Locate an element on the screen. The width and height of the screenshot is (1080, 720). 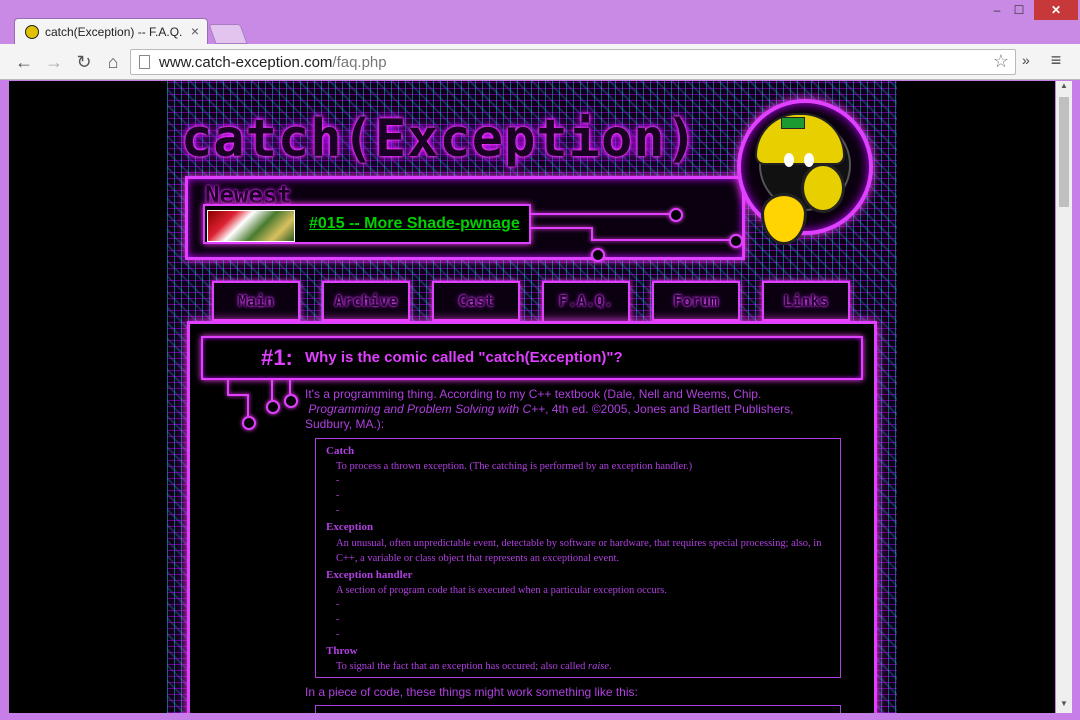
browser-tab: catch(Exception) -- F.A.Q. × is located at coordinates (111, 31).